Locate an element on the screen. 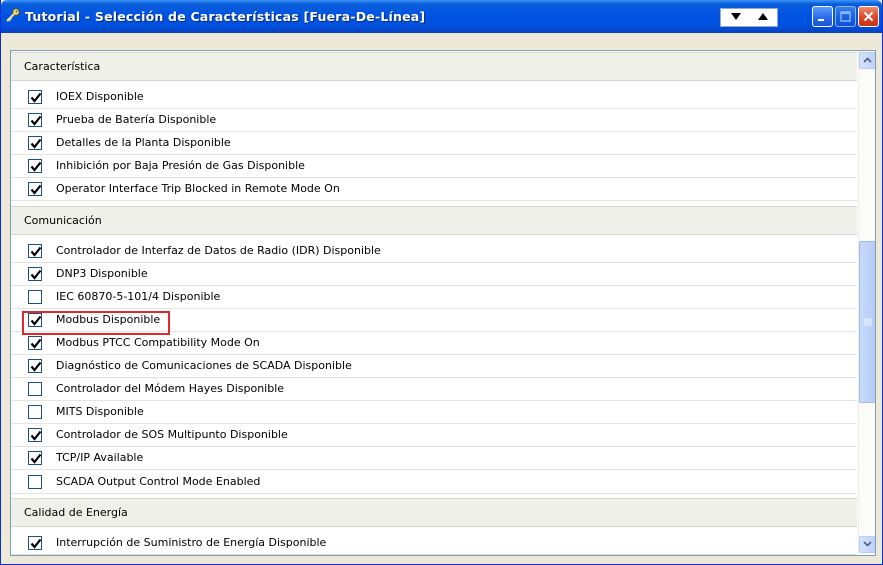  chevron-up-icon is located at coordinates (867, 60).